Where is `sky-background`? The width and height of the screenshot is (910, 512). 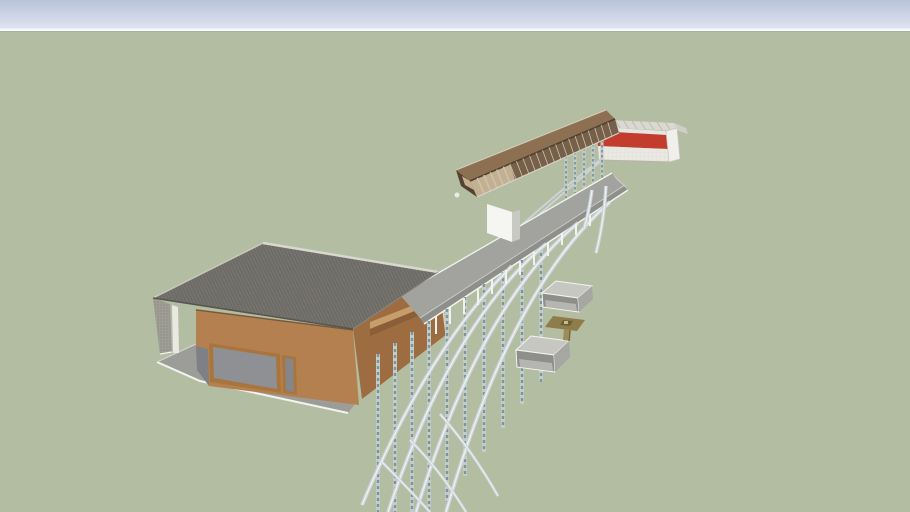 sky-background is located at coordinates (455, 15).